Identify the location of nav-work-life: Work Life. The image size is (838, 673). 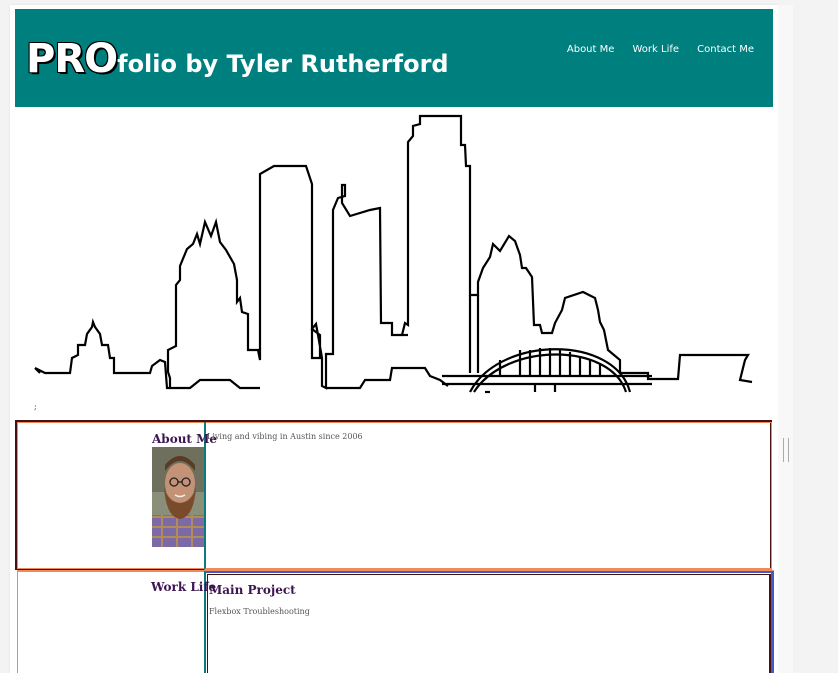
(656, 49).